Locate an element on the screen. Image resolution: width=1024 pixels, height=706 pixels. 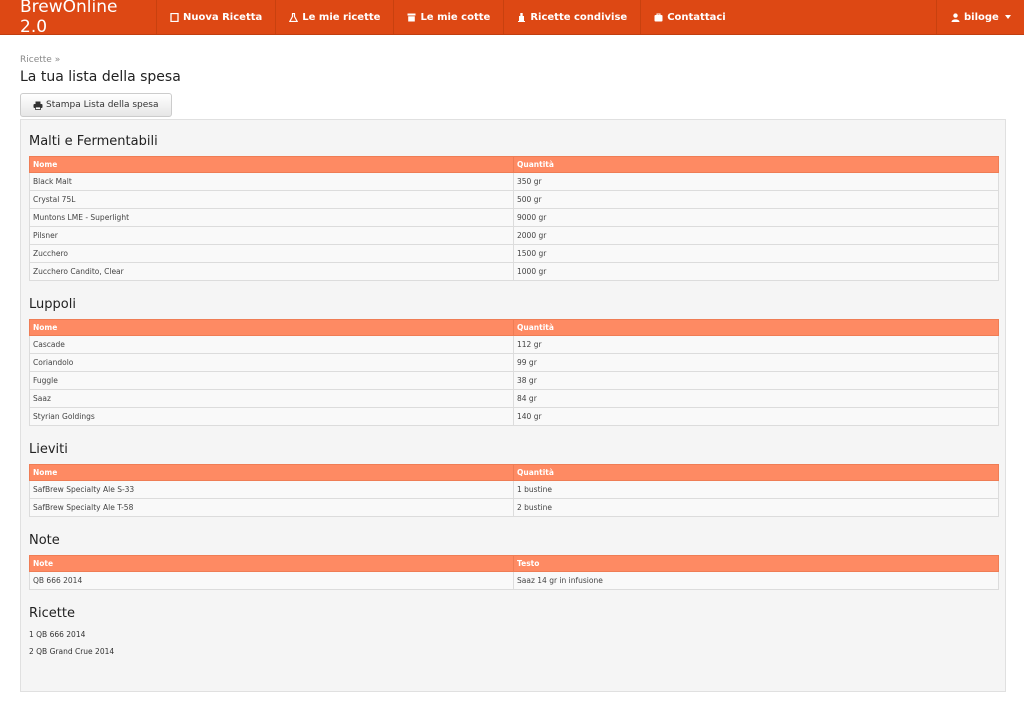
nav-item-label: Le mie ricette is located at coordinates (341, 17).